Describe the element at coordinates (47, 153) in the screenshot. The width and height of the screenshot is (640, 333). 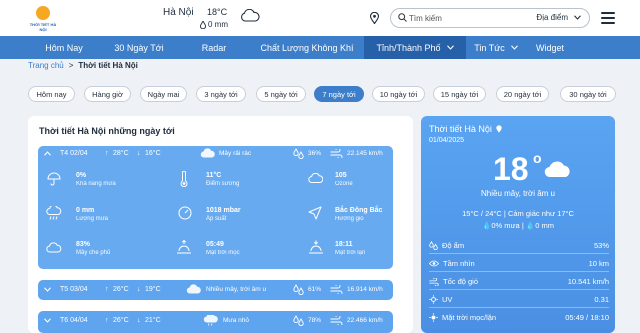
I see `chevron-up-icon` at that location.